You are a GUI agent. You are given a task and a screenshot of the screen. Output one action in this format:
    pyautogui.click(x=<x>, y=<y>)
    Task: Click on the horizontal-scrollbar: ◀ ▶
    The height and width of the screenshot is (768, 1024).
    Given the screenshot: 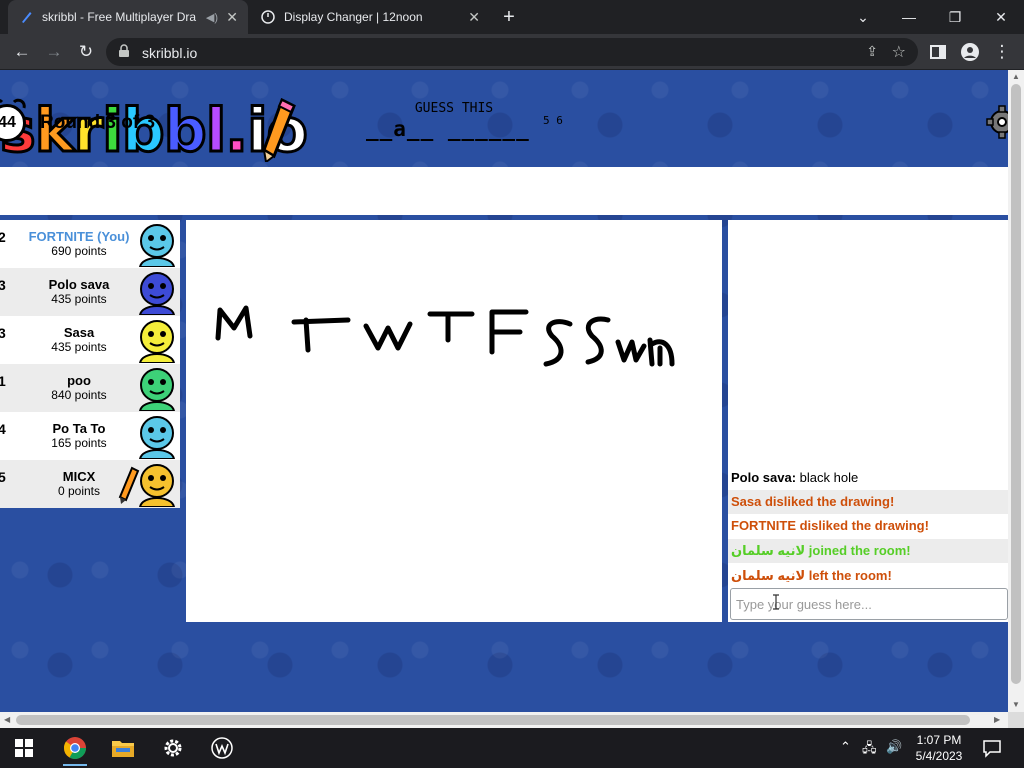 What is the action you would take?
    pyautogui.click(x=504, y=720)
    